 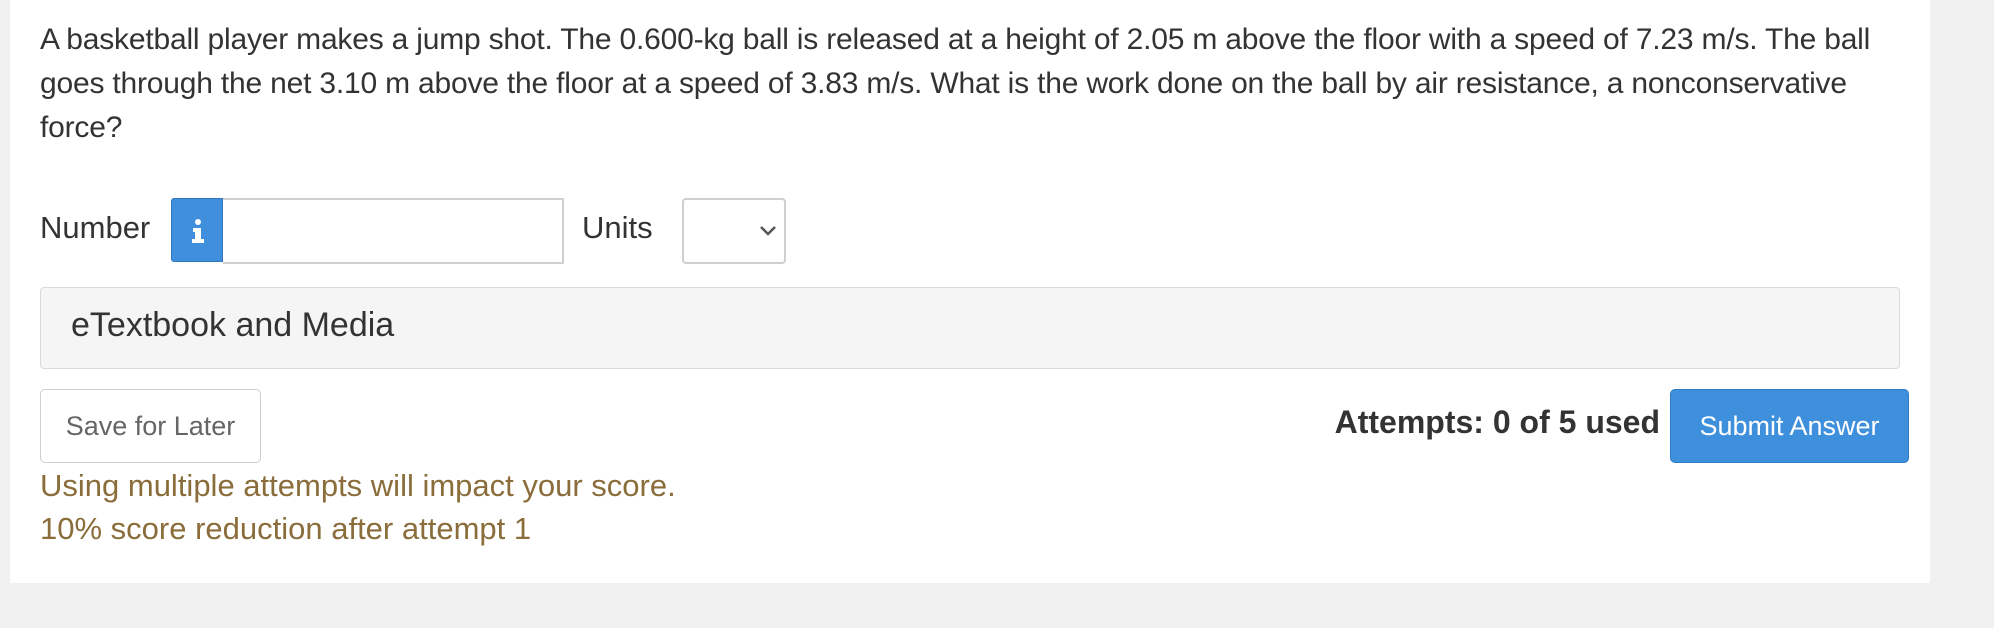 I want to click on units-label: Units, so click(x=617, y=227).